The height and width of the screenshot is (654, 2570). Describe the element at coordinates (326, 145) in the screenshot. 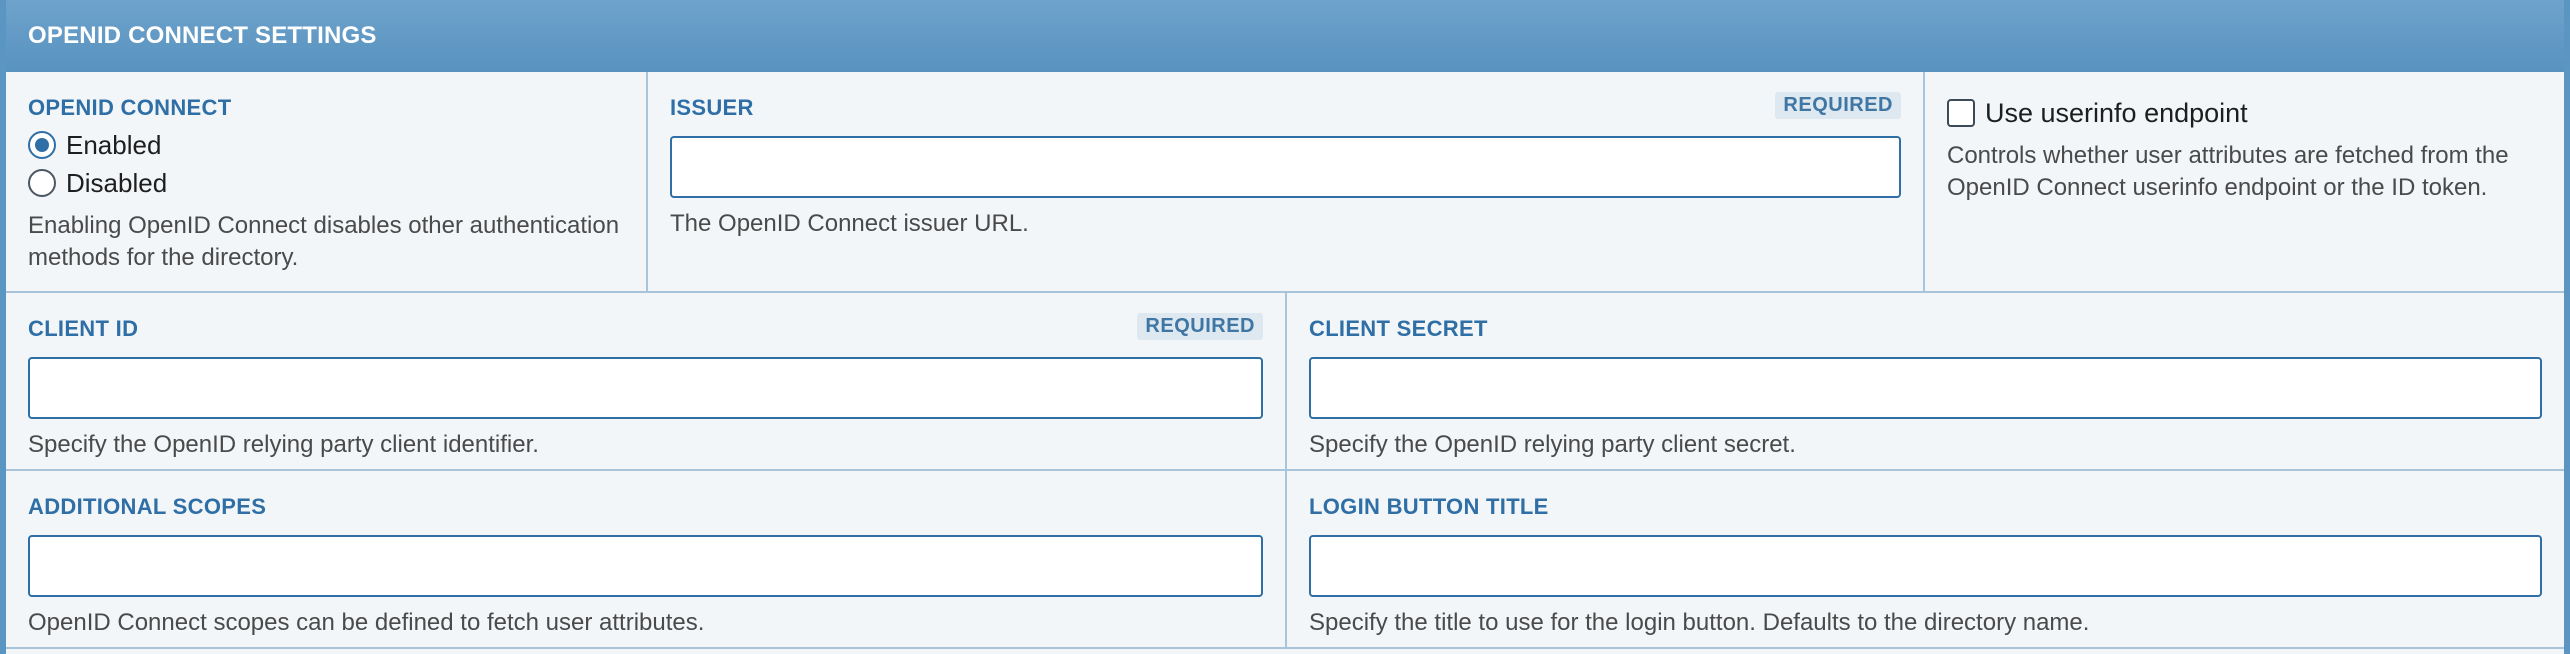

I see `radio-enabled: Enabled` at that location.